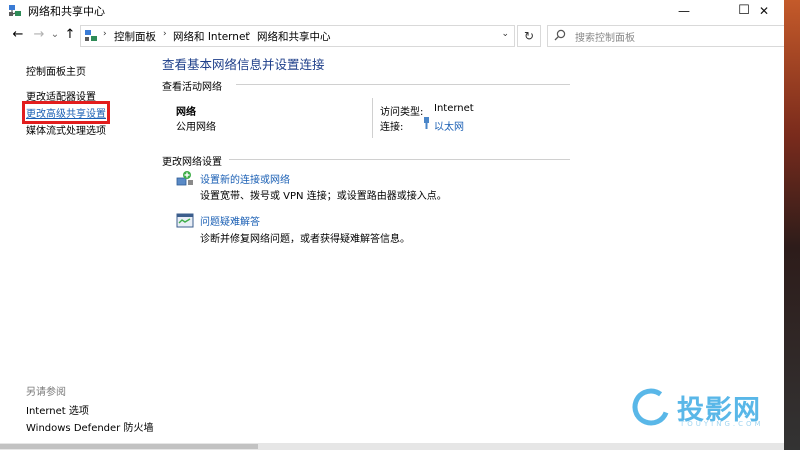 This screenshot has height=450, width=800. Describe the element at coordinates (560, 35) in the screenshot. I see `search-icon` at that location.